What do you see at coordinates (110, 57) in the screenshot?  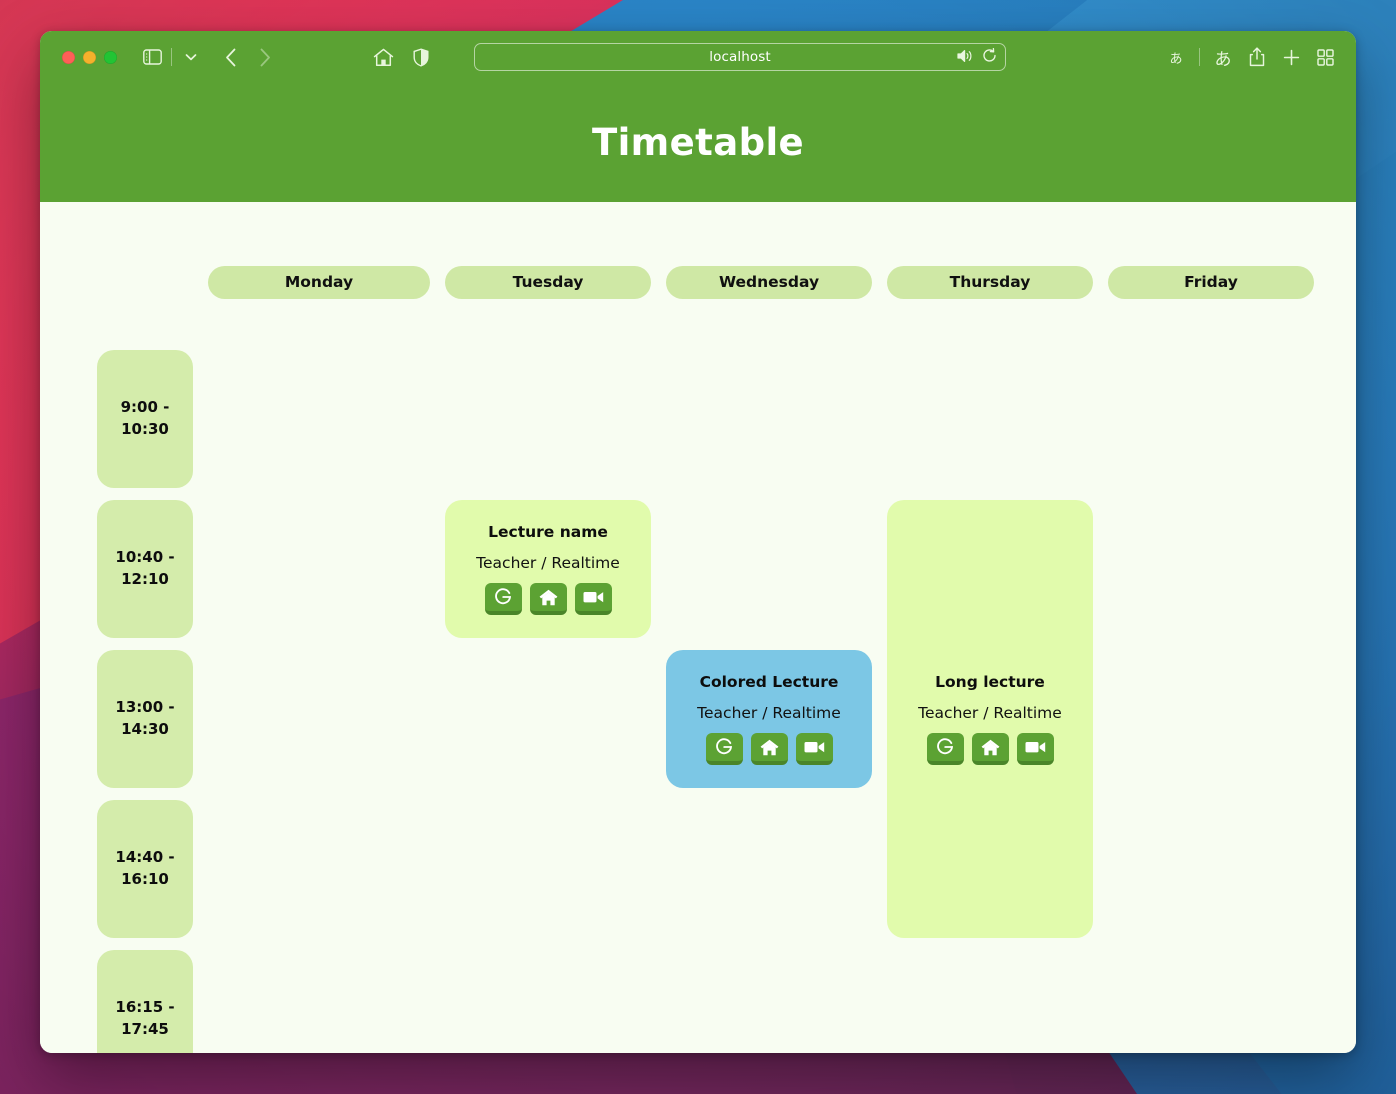 I see `maximize-window-button` at bounding box center [110, 57].